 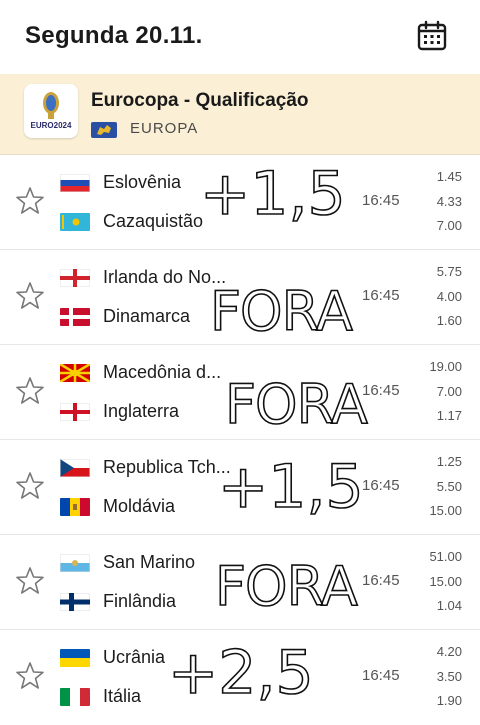 What do you see at coordinates (449, 201) in the screenshot?
I see `odd-draw: 4.33` at bounding box center [449, 201].